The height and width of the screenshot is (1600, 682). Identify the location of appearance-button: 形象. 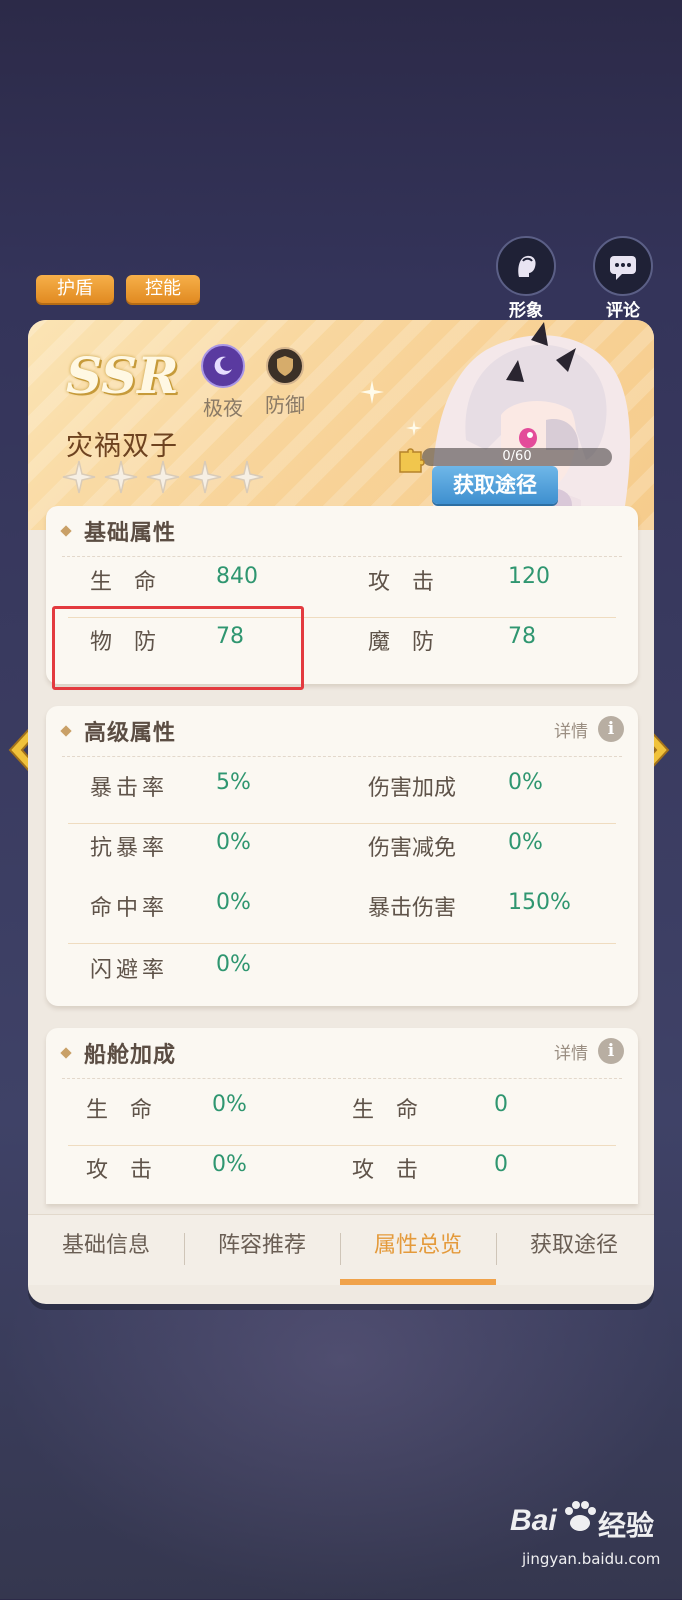
(526, 278).